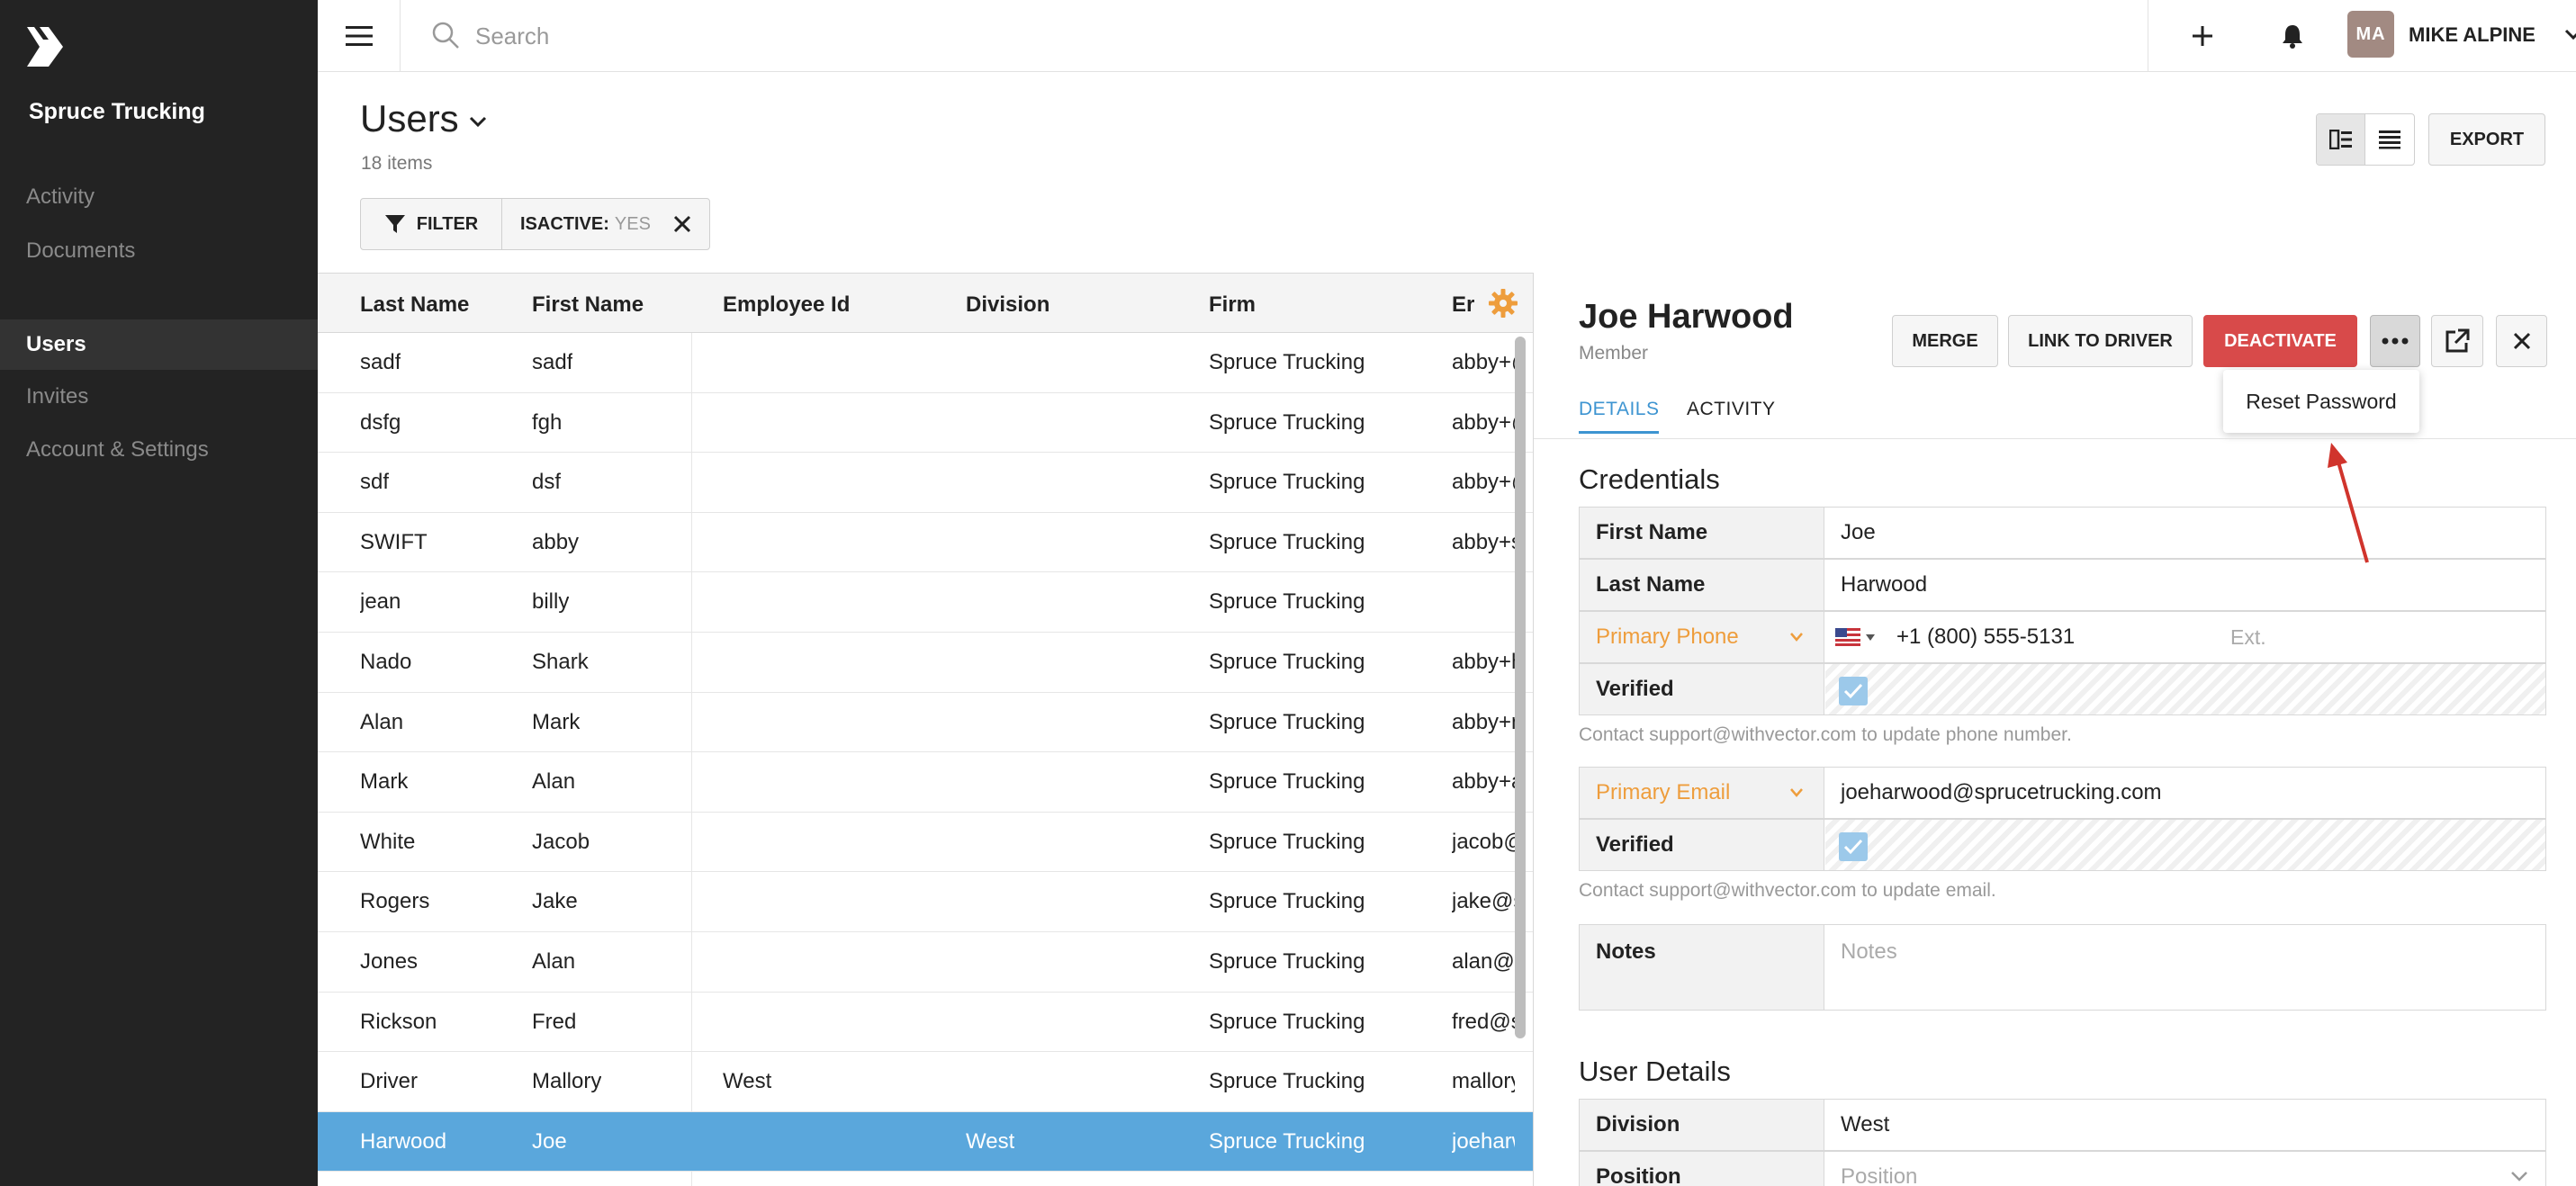 Image resolution: width=2576 pixels, height=1186 pixels. Describe the element at coordinates (2395, 341) in the screenshot. I see `more-actions-button` at that location.